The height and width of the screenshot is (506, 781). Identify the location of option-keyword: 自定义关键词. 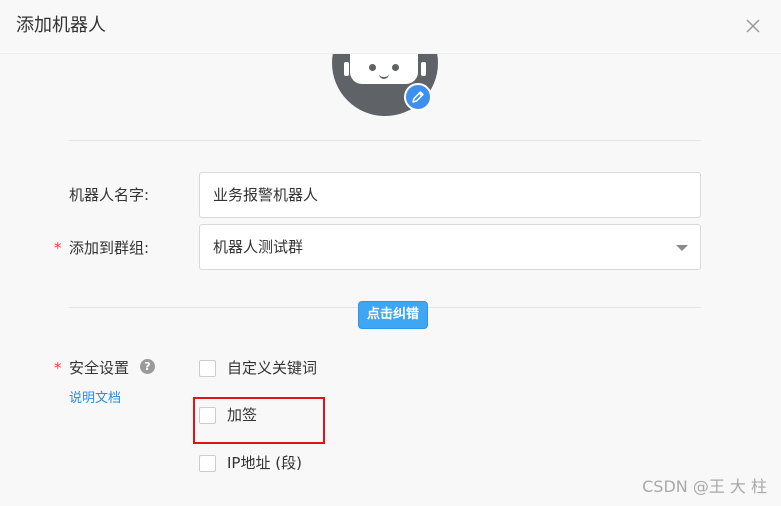
(258, 368).